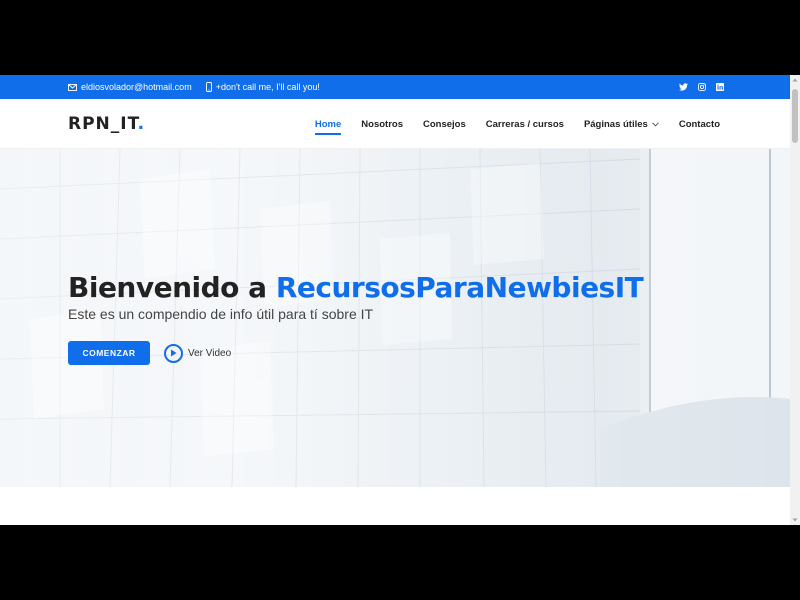 Image resolution: width=800 pixels, height=600 pixels. Describe the element at coordinates (136, 87) in the screenshot. I see `email-text: eldiosvolador@hotmail.com` at that location.